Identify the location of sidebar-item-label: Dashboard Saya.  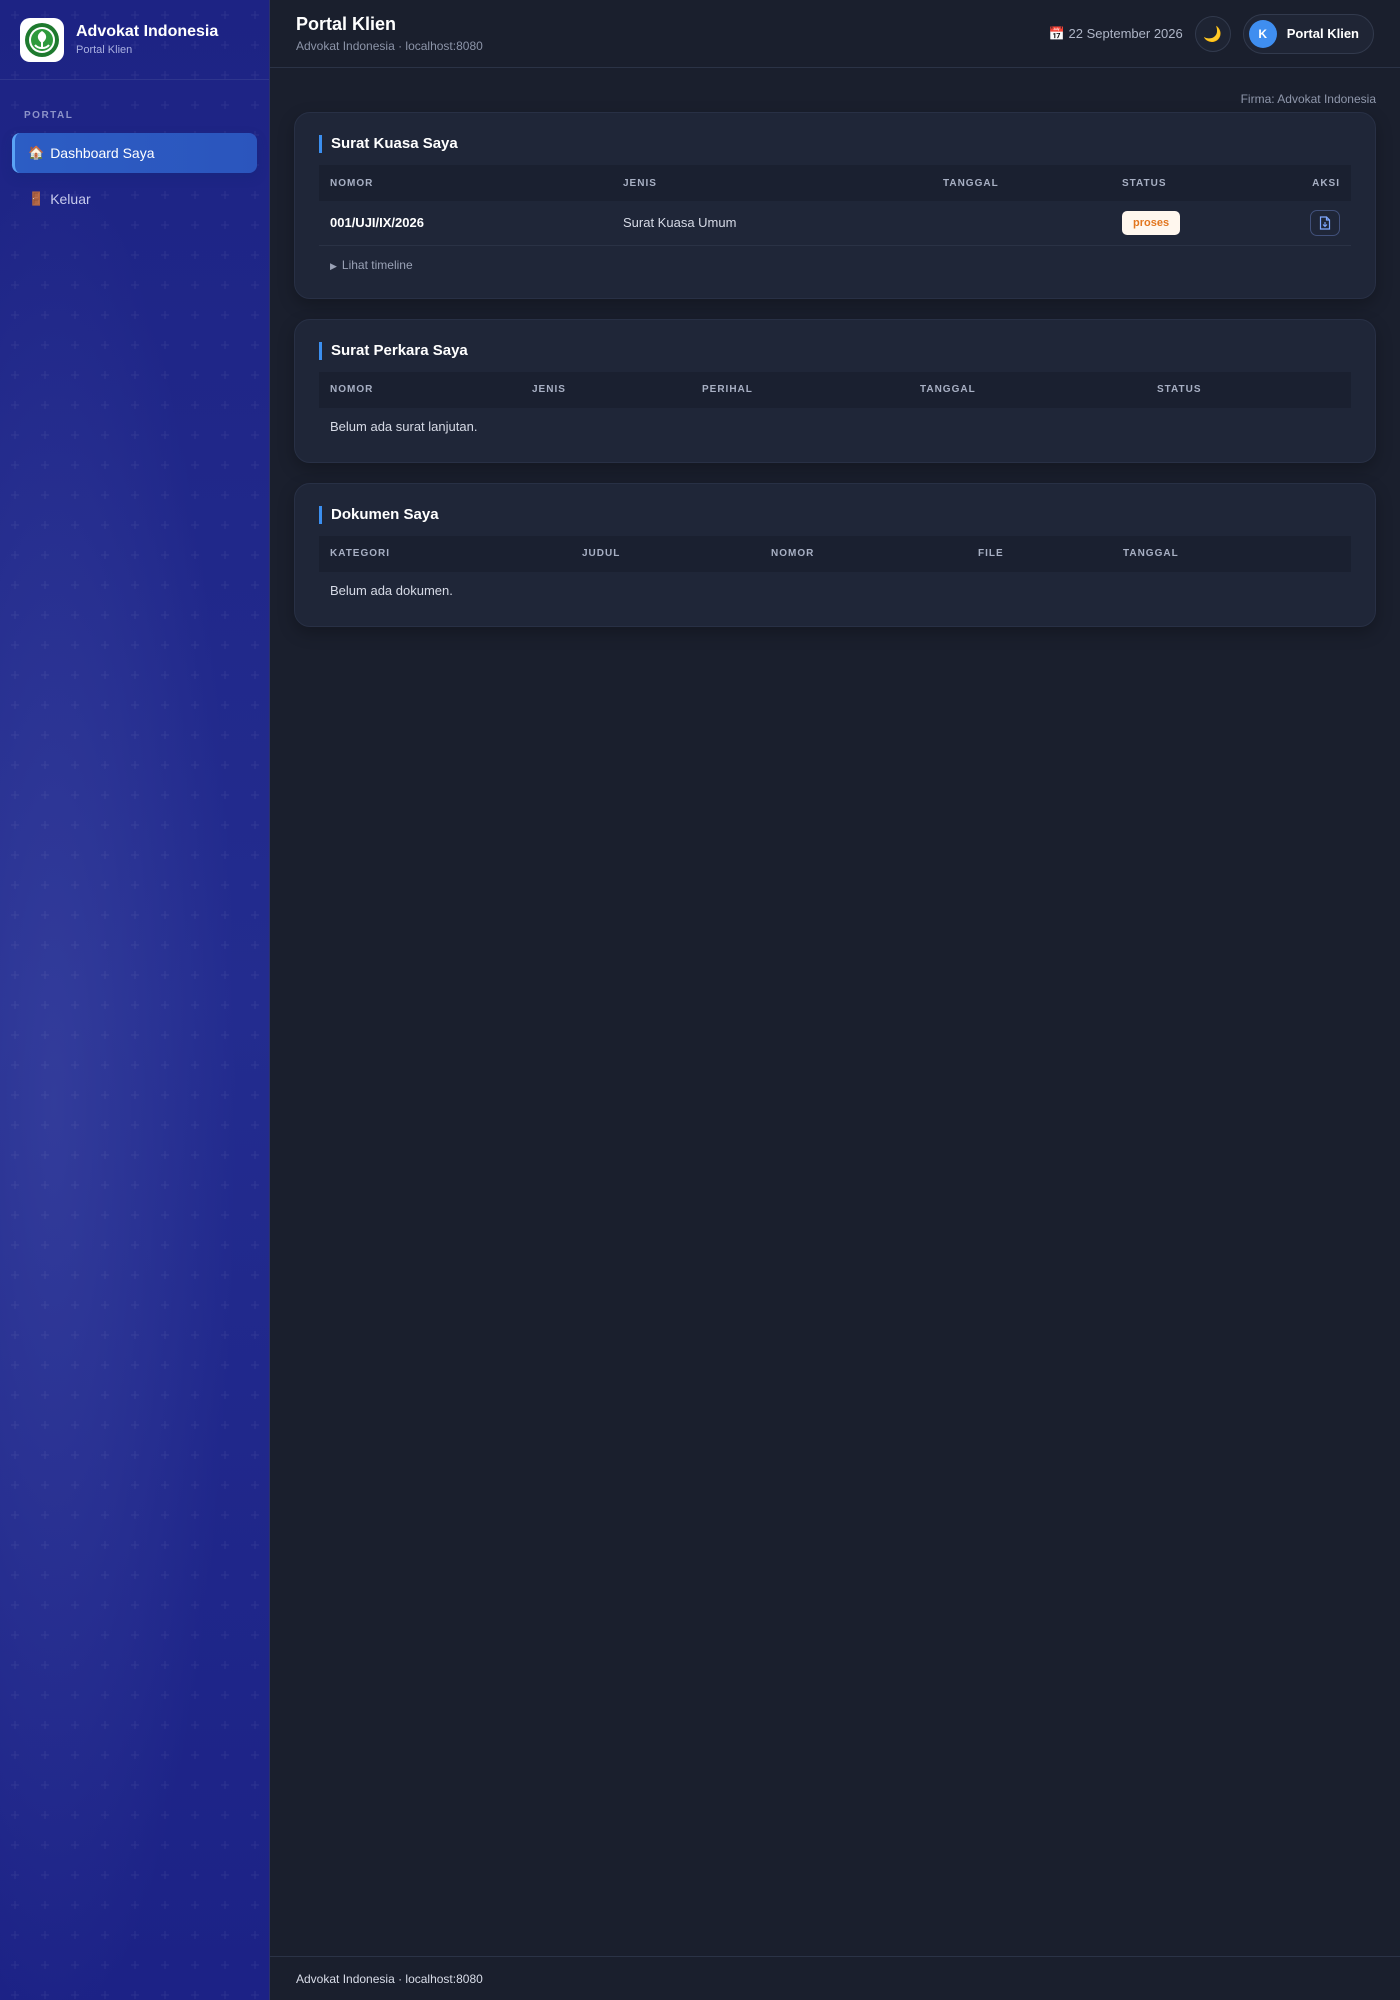
(102, 153).